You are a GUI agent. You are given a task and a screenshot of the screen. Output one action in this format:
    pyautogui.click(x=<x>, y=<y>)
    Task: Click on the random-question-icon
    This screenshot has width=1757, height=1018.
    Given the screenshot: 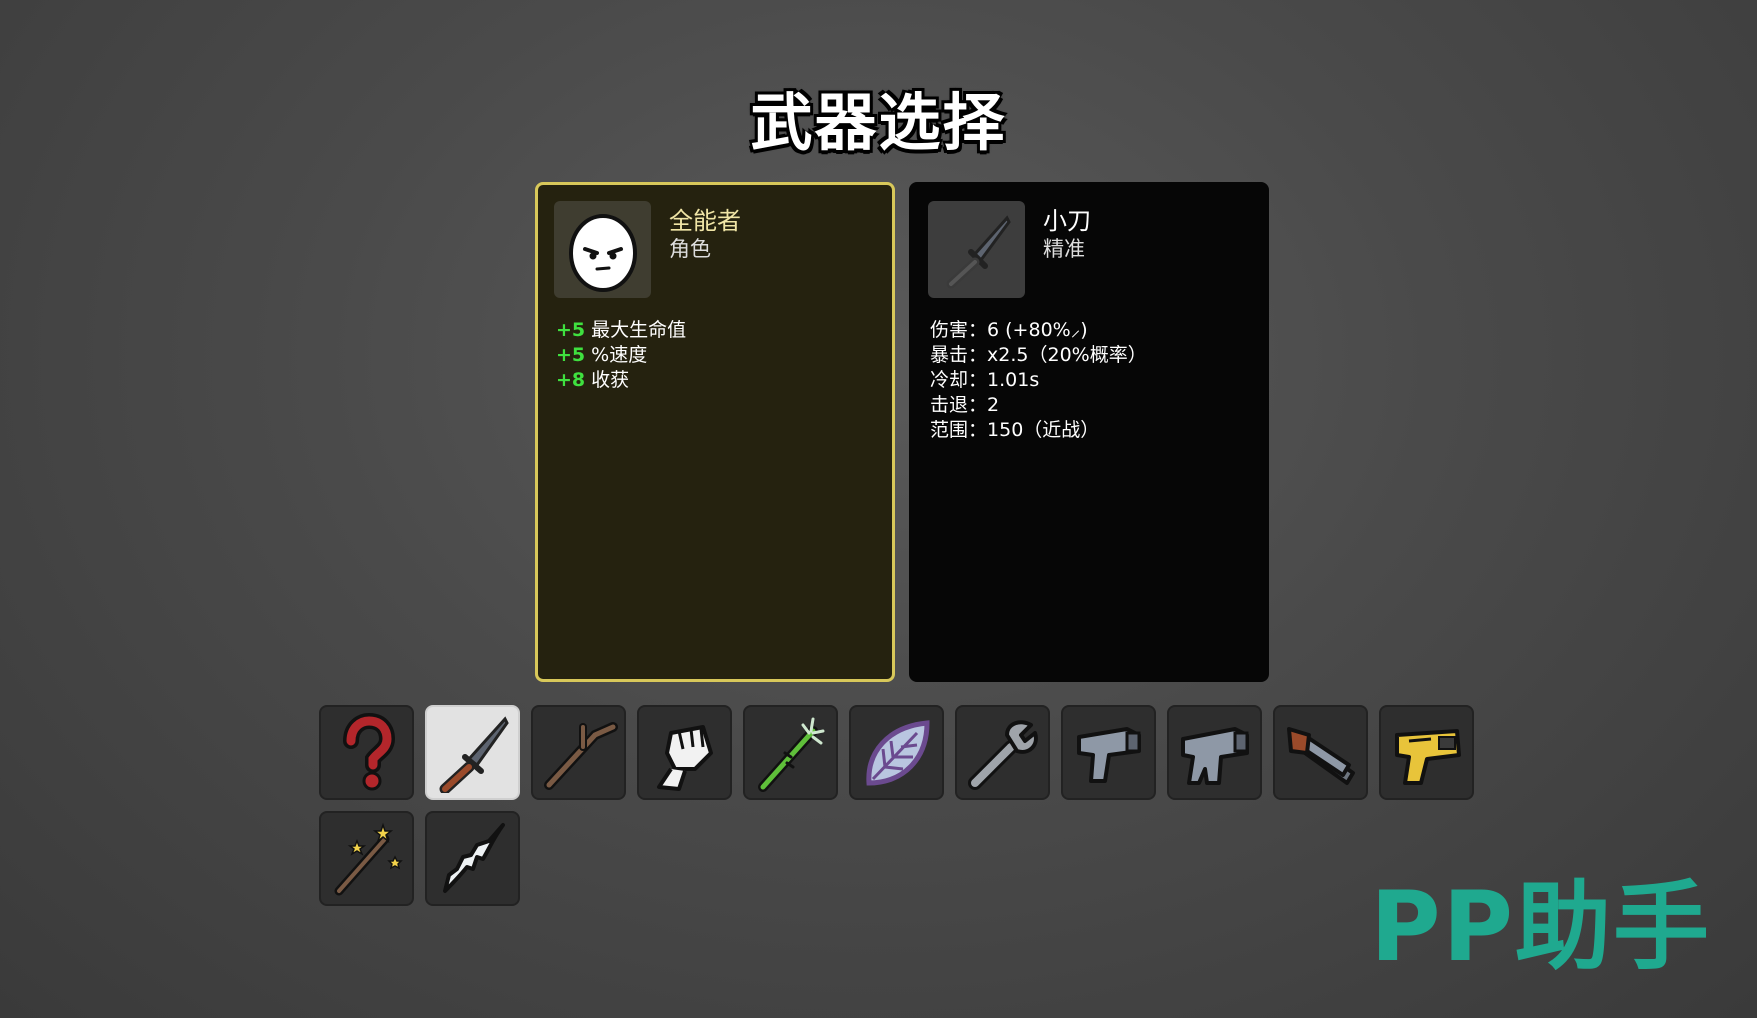 What is the action you would take?
    pyautogui.click(x=368, y=751)
    